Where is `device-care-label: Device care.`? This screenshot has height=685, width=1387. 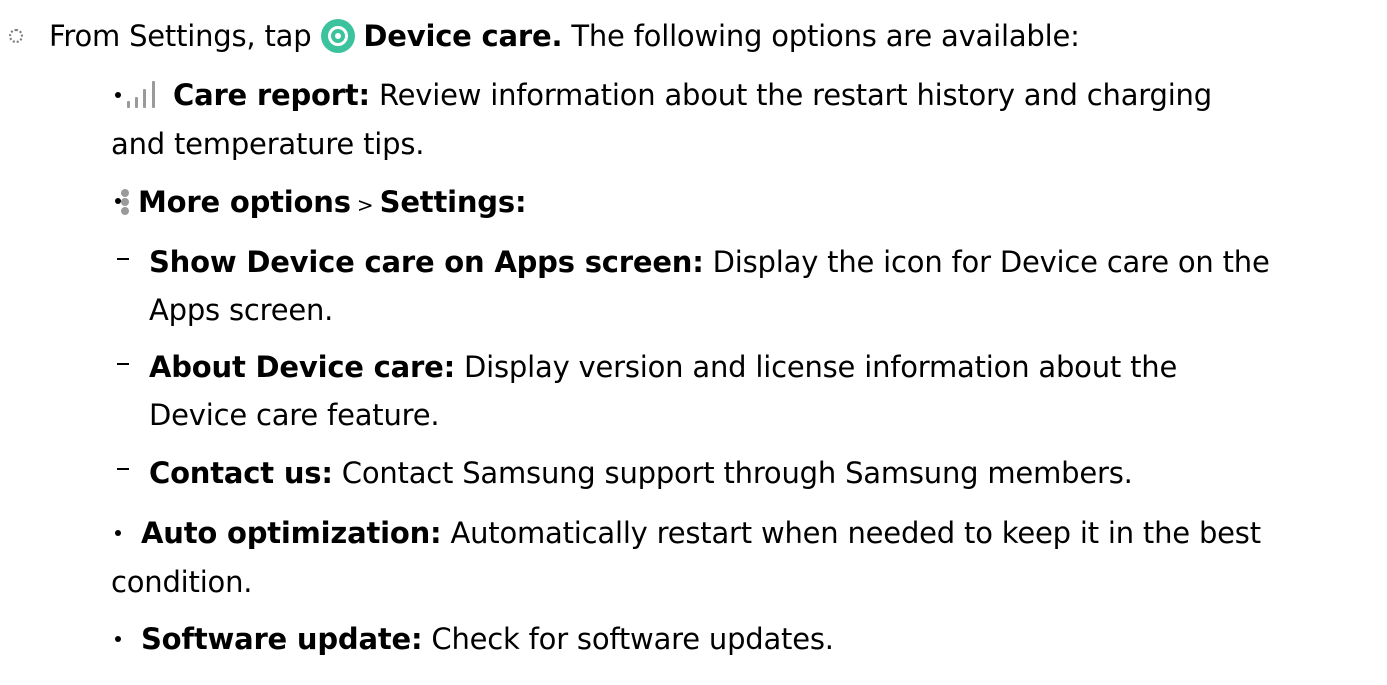 device-care-label: Device care. is located at coordinates (463, 36).